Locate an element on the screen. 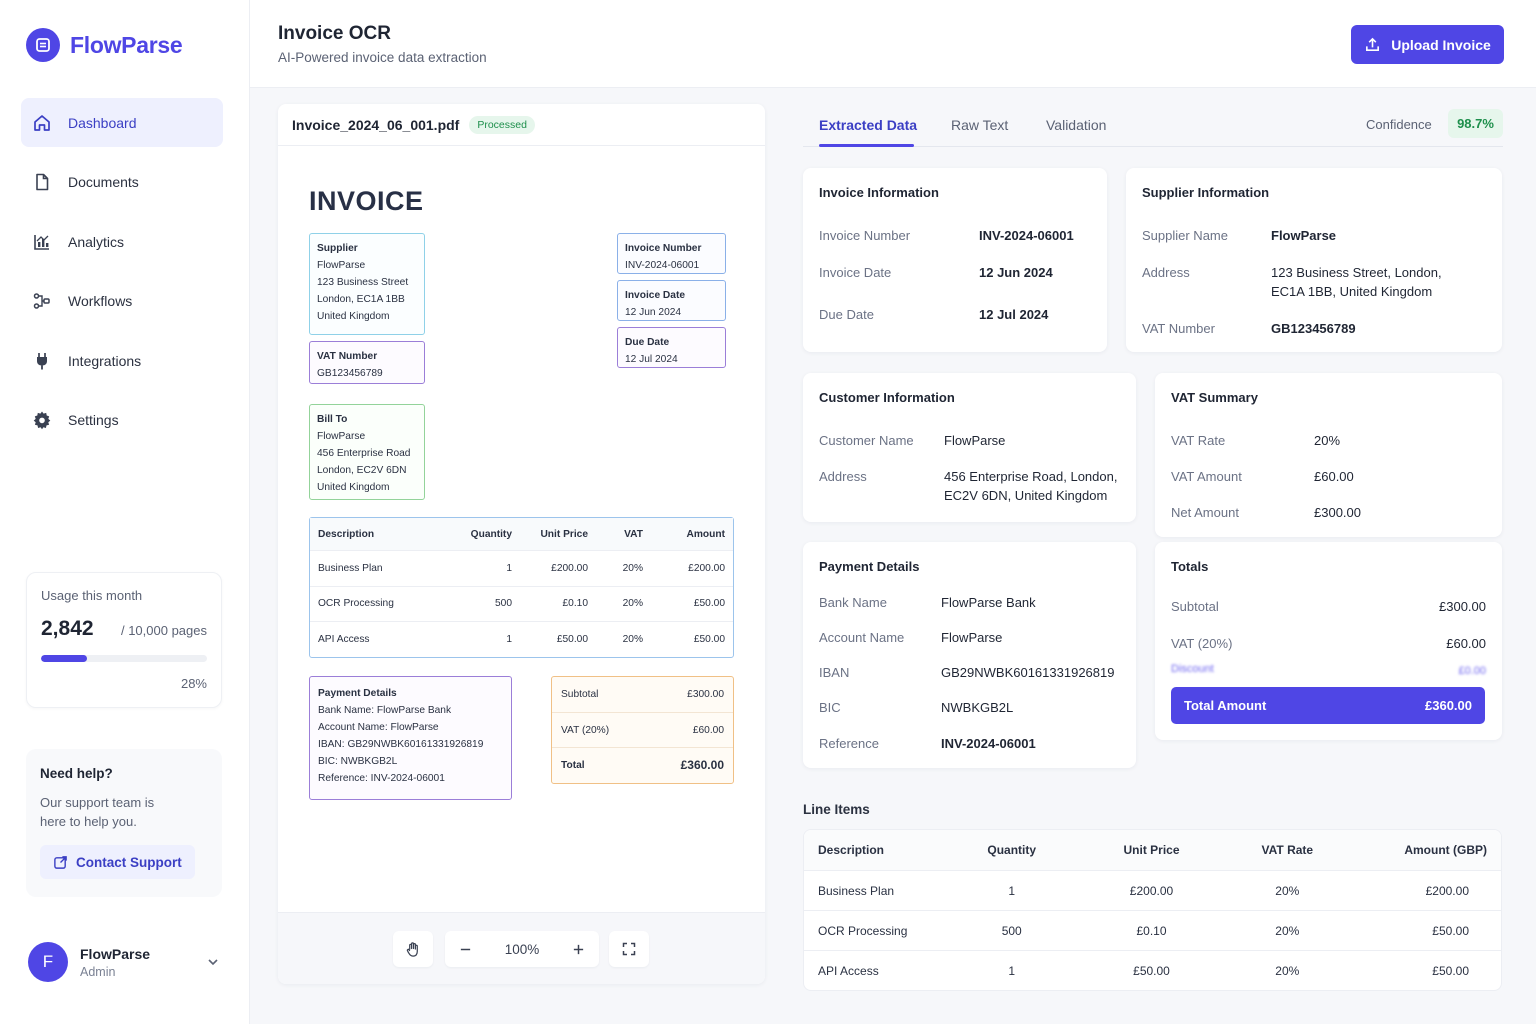  sidebar-item-settings: Settings is located at coordinates (122, 420).